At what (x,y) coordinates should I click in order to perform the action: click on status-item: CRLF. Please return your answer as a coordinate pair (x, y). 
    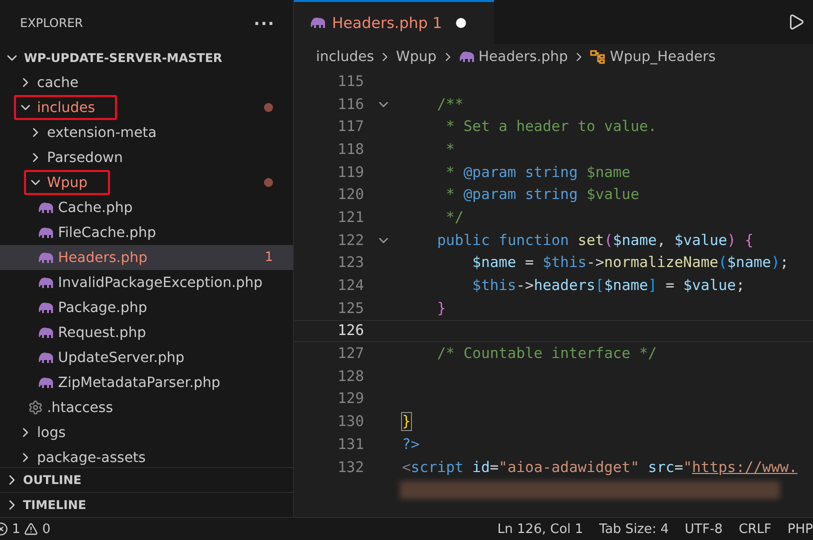
    Looking at the image, I should click on (755, 529).